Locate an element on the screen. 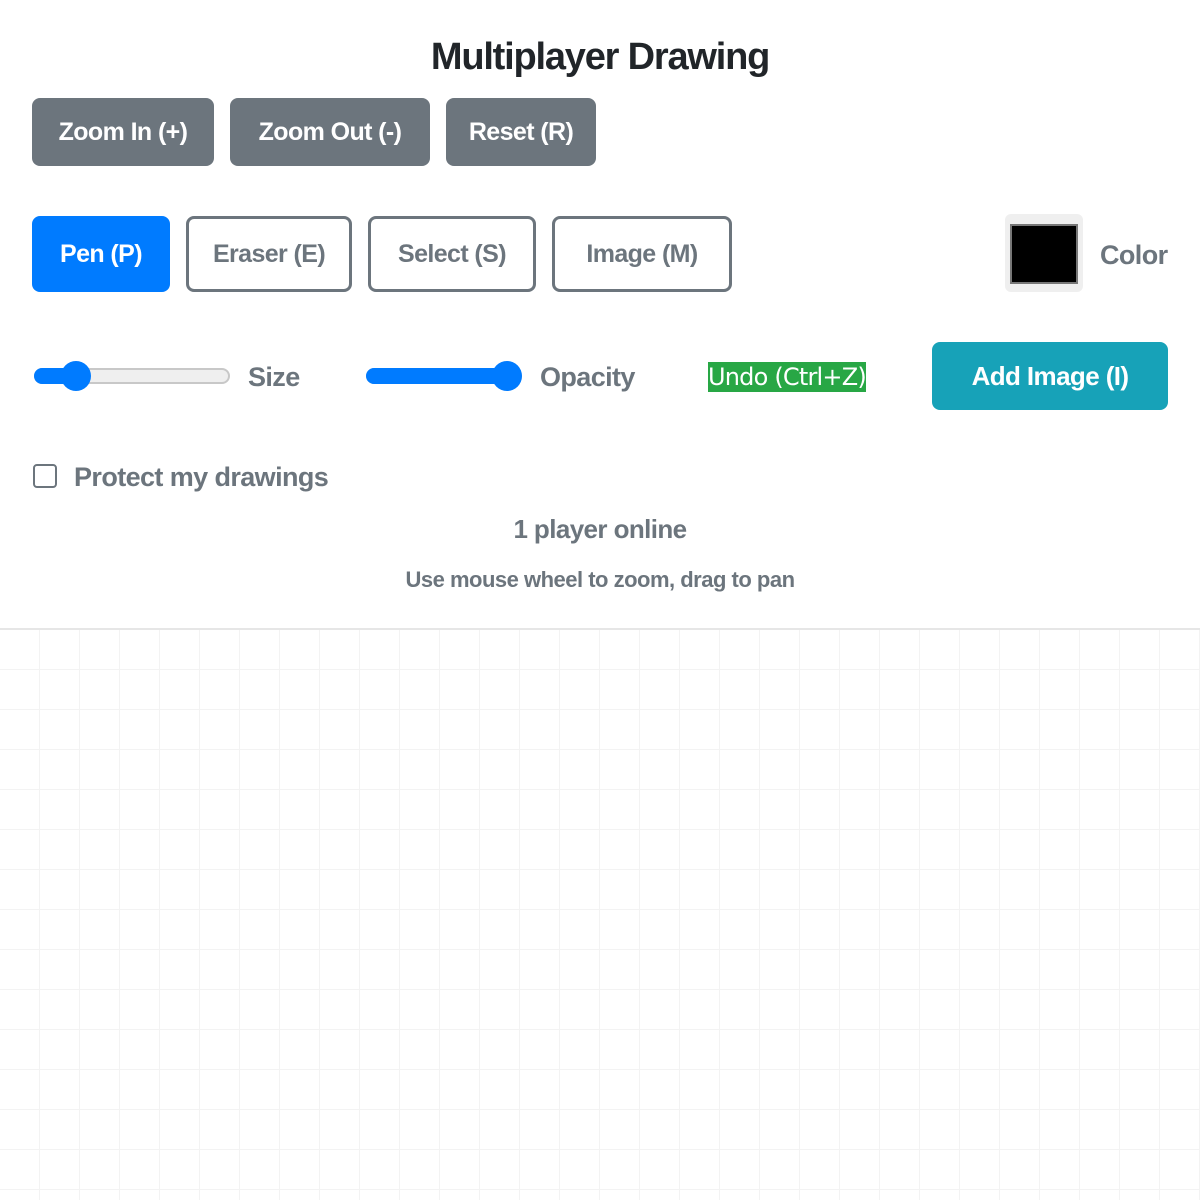 This screenshot has width=1200, height=1200. color-picker is located at coordinates (1044, 253).